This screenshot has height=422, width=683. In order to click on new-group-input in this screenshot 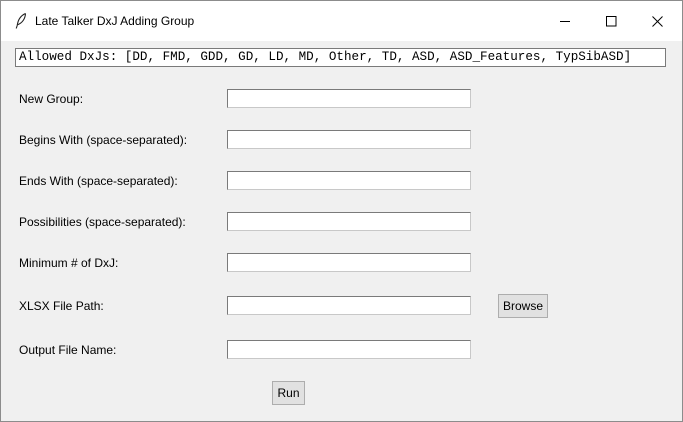, I will do `click(349, 98)`.